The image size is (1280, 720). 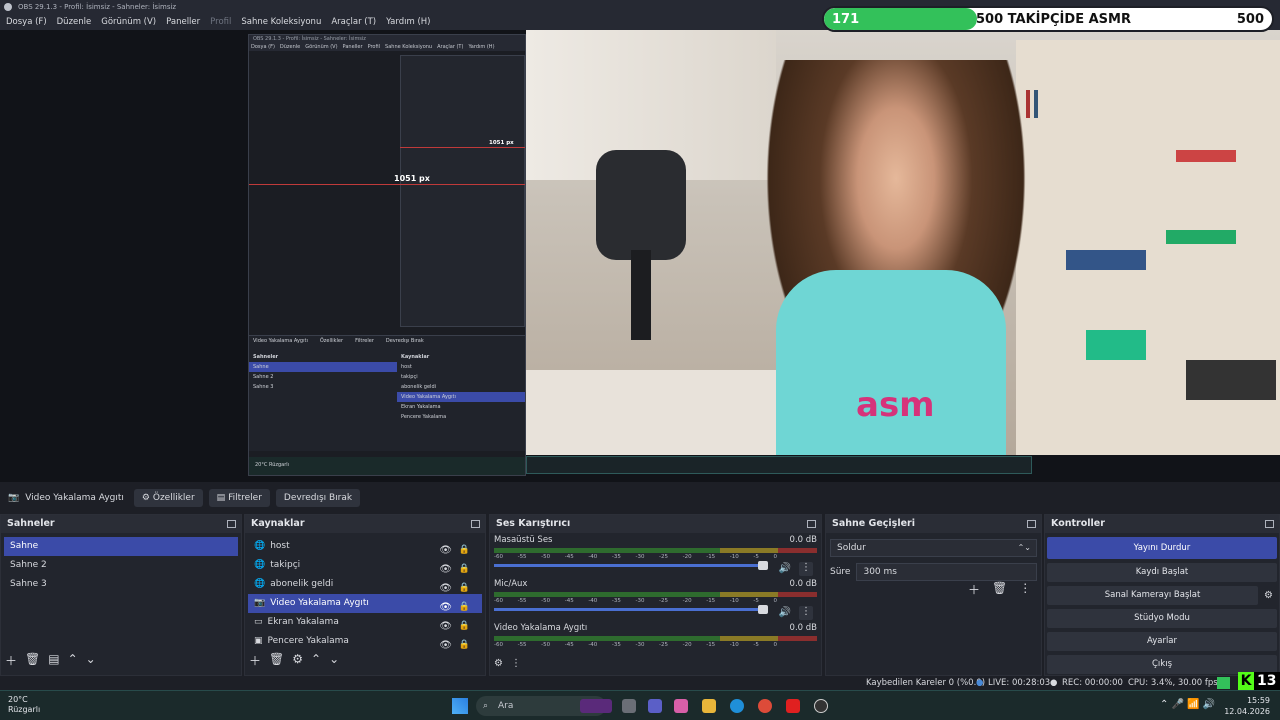 What do you see at coordinates (1162, 618) in the screenshot?
I see `studio-mode-button: Stüdyo Modu` at bounding box center [1162, 618].